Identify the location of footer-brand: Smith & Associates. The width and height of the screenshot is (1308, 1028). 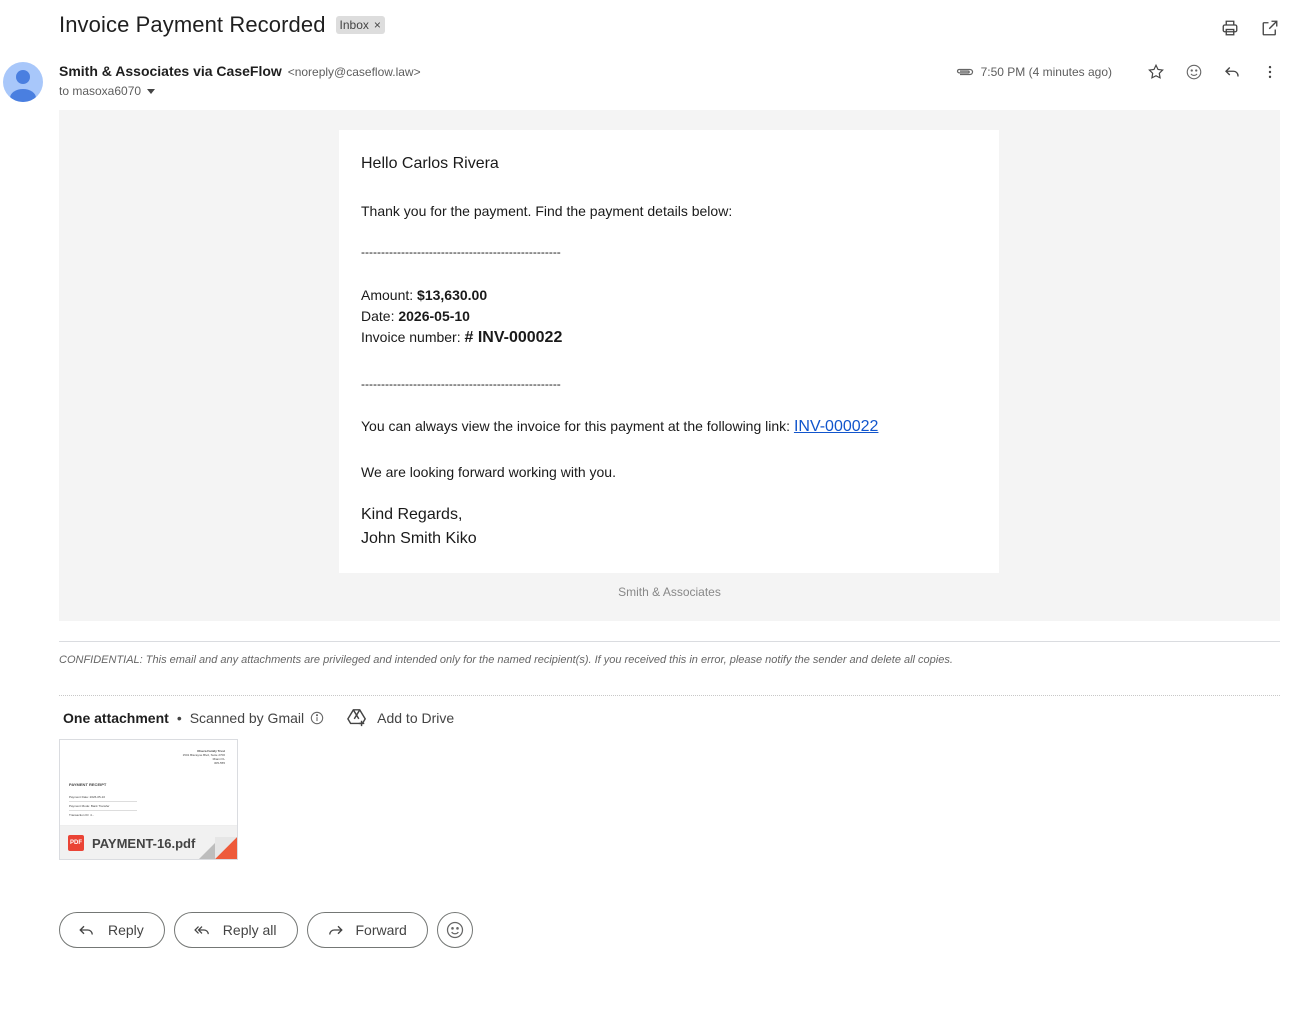
(669, 592).